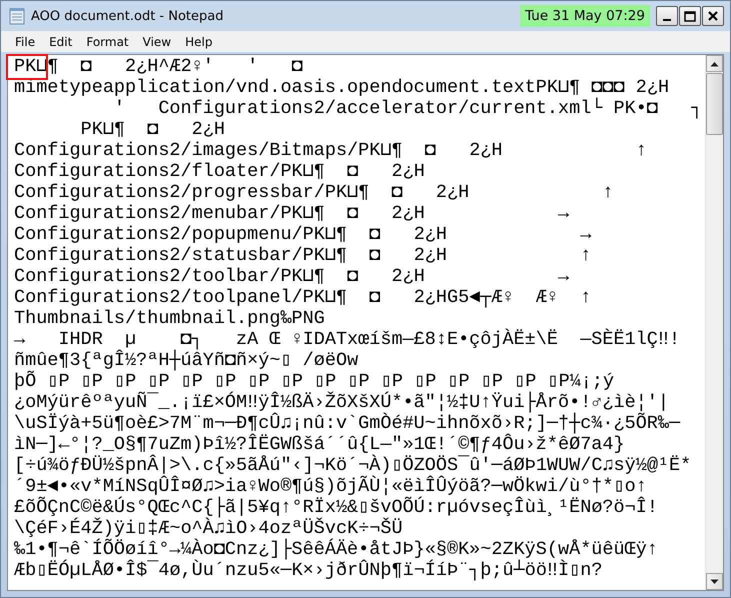  I want to click on text-line: £õÕÇnC©ë&Ús°QŒc^C{├ã|5¥q↑°RÏx½&▯švOÕÚ:rµóvseçÎùì¸¹ËNø?ö¬Î!, so click(336, 507).